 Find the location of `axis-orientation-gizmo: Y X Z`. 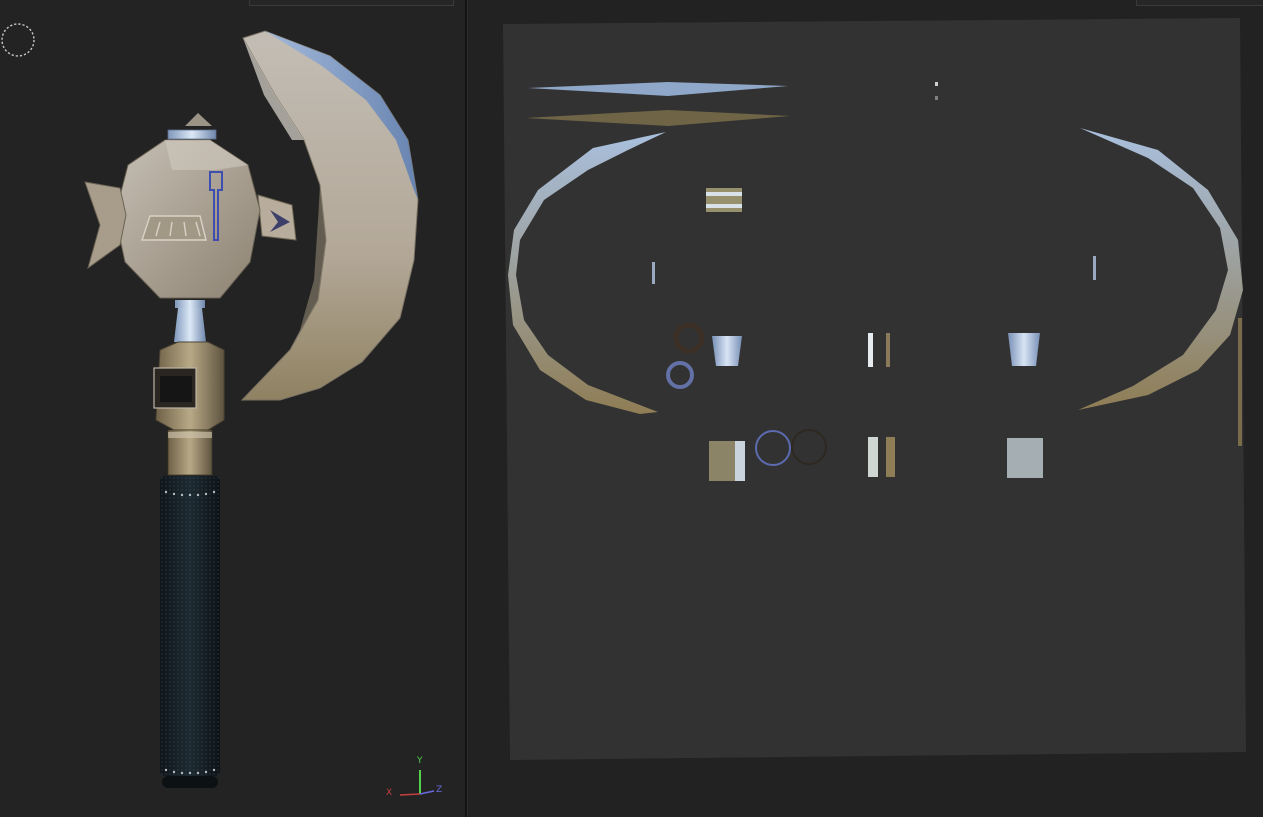

axis-orientation-gizmo: Y X Z is located at coordinates (414, 777).